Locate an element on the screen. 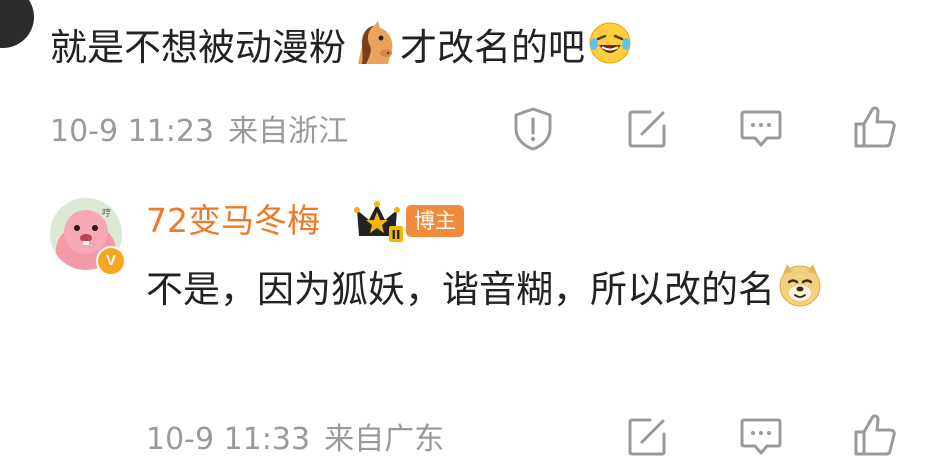 This screenshot has height=476, width=942. reply-location: 来自广东 is located at coordinates (384, 439).